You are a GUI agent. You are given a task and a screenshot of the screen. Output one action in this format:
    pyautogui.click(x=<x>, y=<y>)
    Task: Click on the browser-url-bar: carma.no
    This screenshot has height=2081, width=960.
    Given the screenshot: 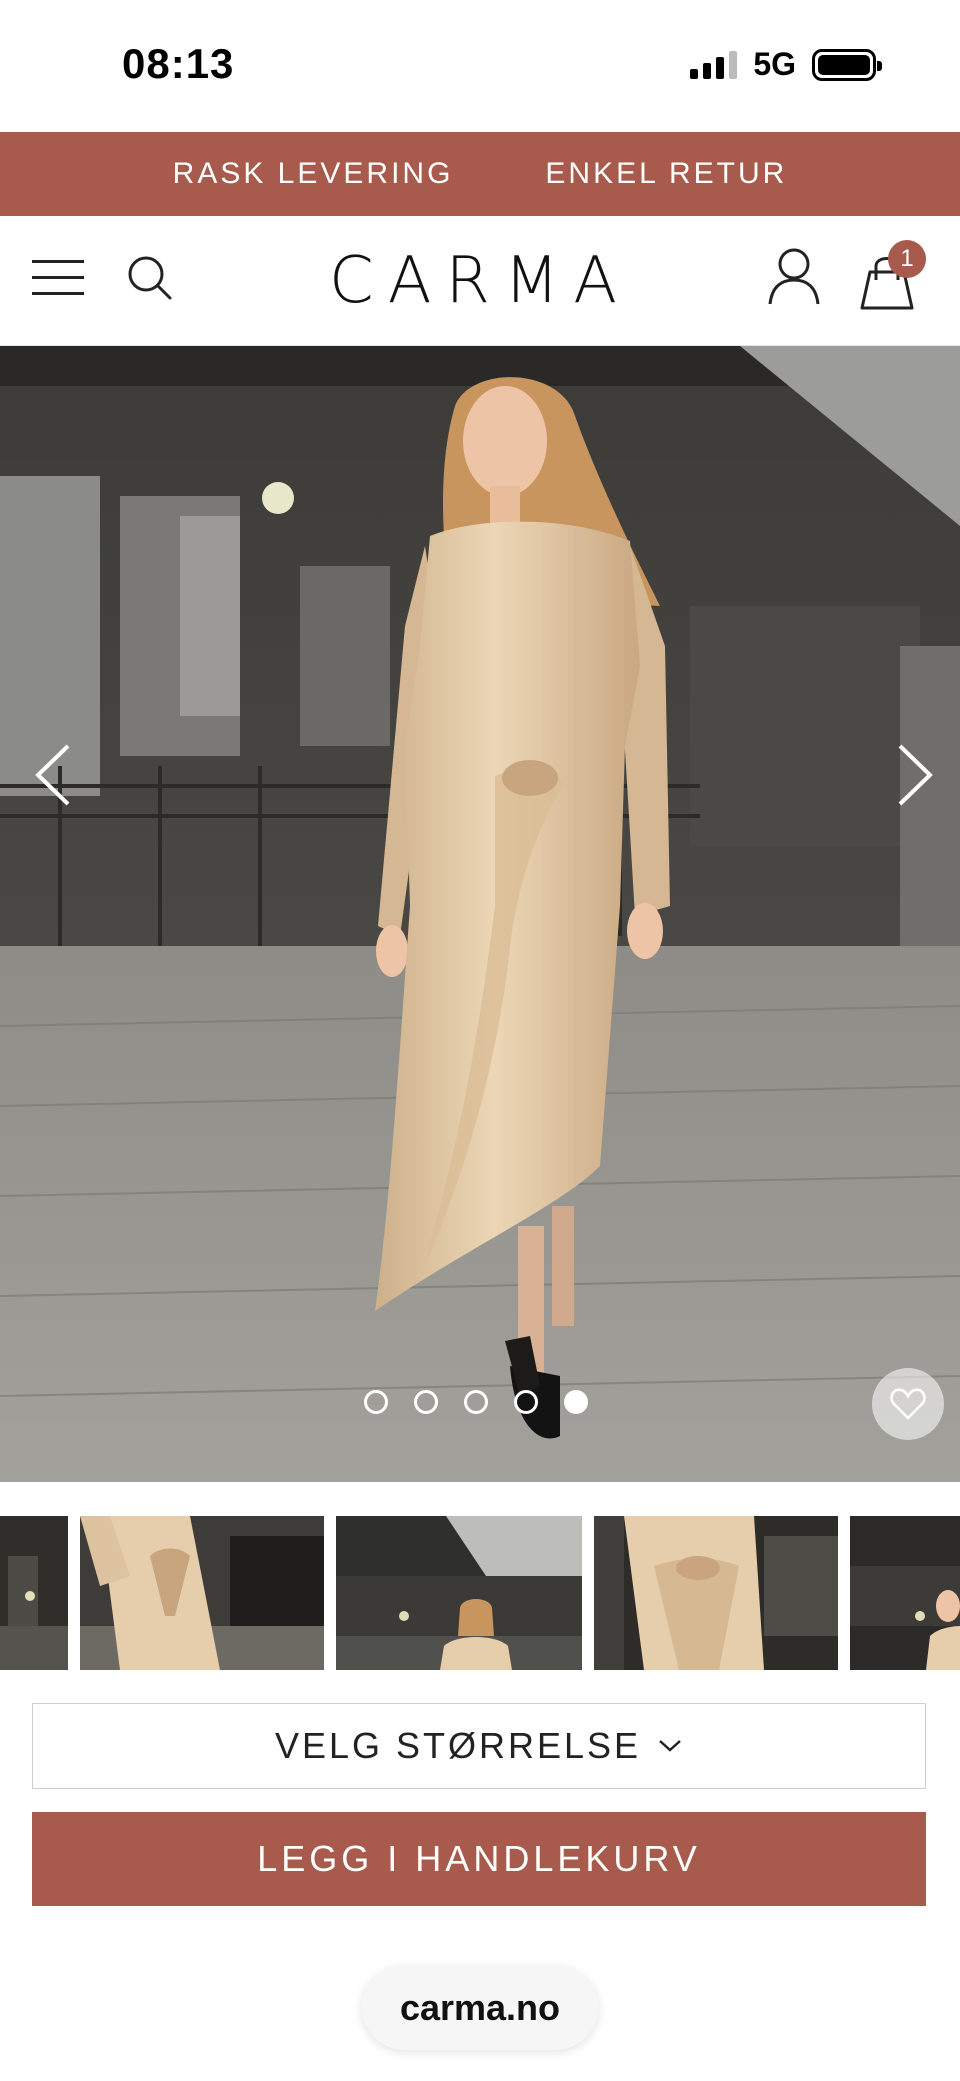 What is the action you would take?
    pyautogui.click(x=480, y=2008)
    